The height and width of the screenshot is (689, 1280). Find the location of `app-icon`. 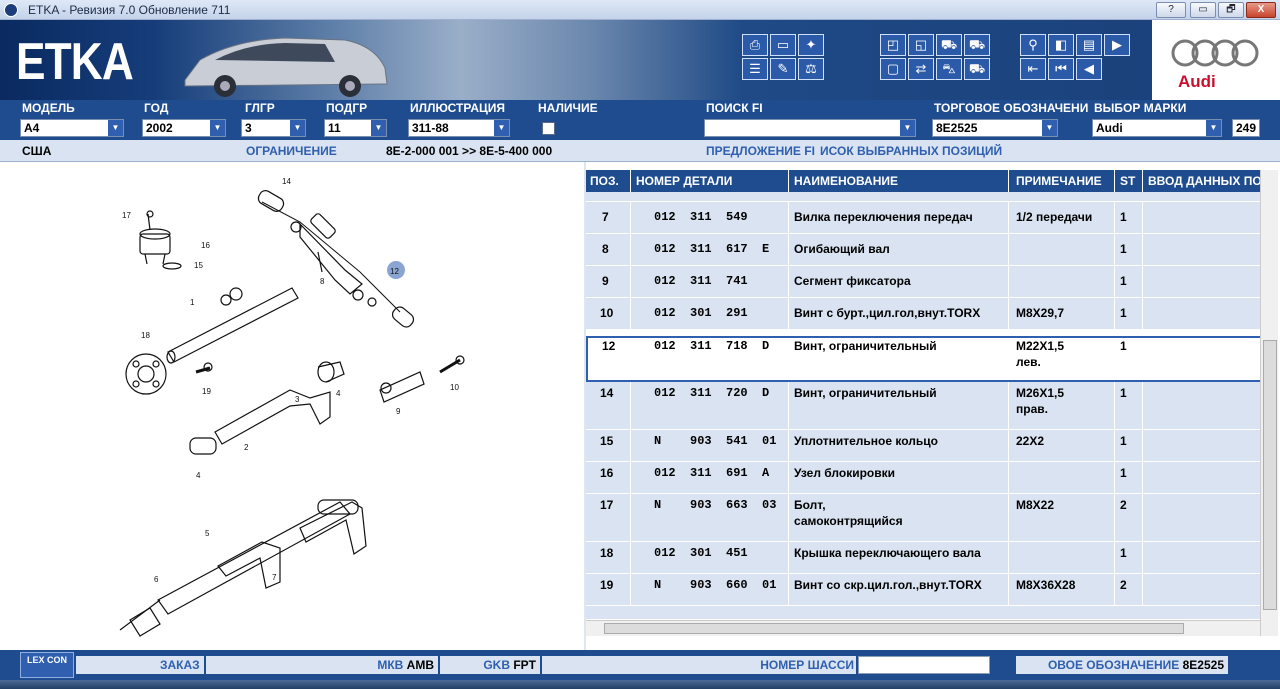

app-icon is located at coordinates (11, 10).